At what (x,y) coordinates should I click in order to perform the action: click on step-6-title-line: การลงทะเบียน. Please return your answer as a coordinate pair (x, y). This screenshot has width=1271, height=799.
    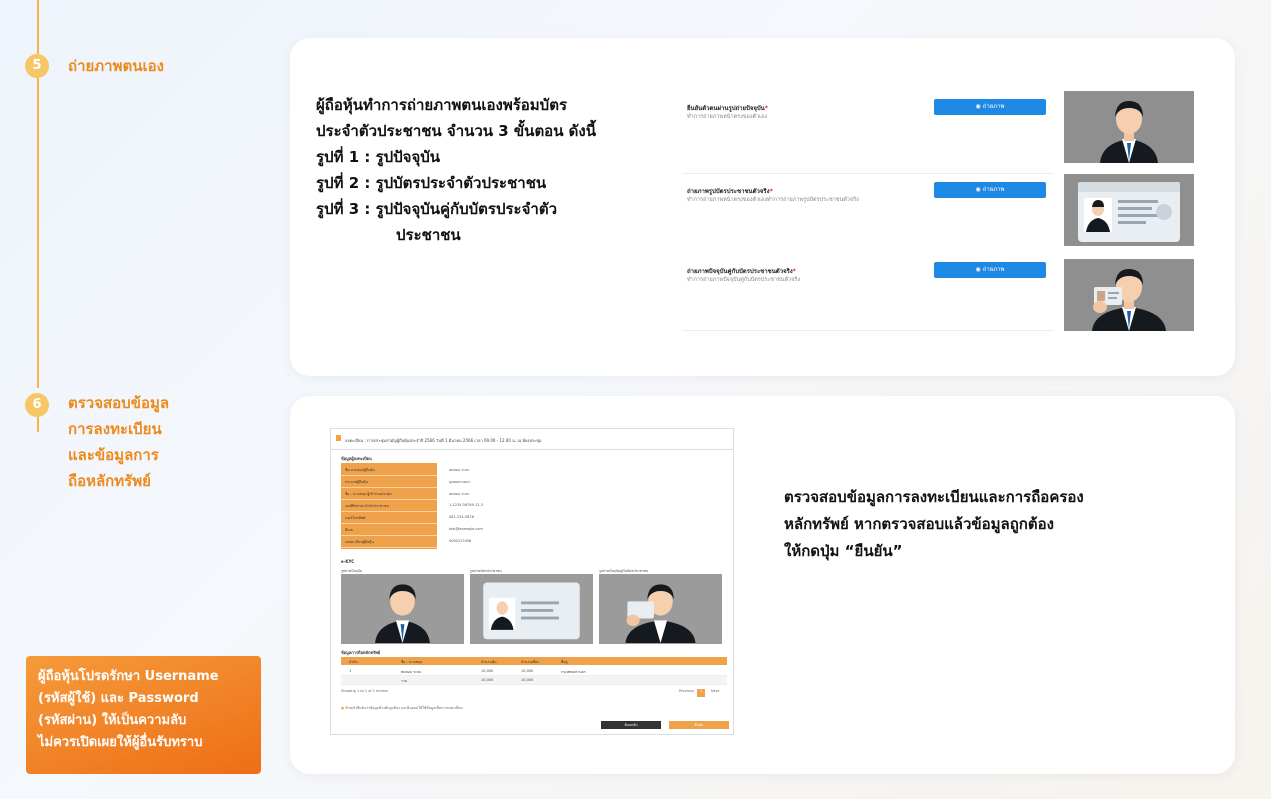
    Looking at the image, I should click on (115, 429).